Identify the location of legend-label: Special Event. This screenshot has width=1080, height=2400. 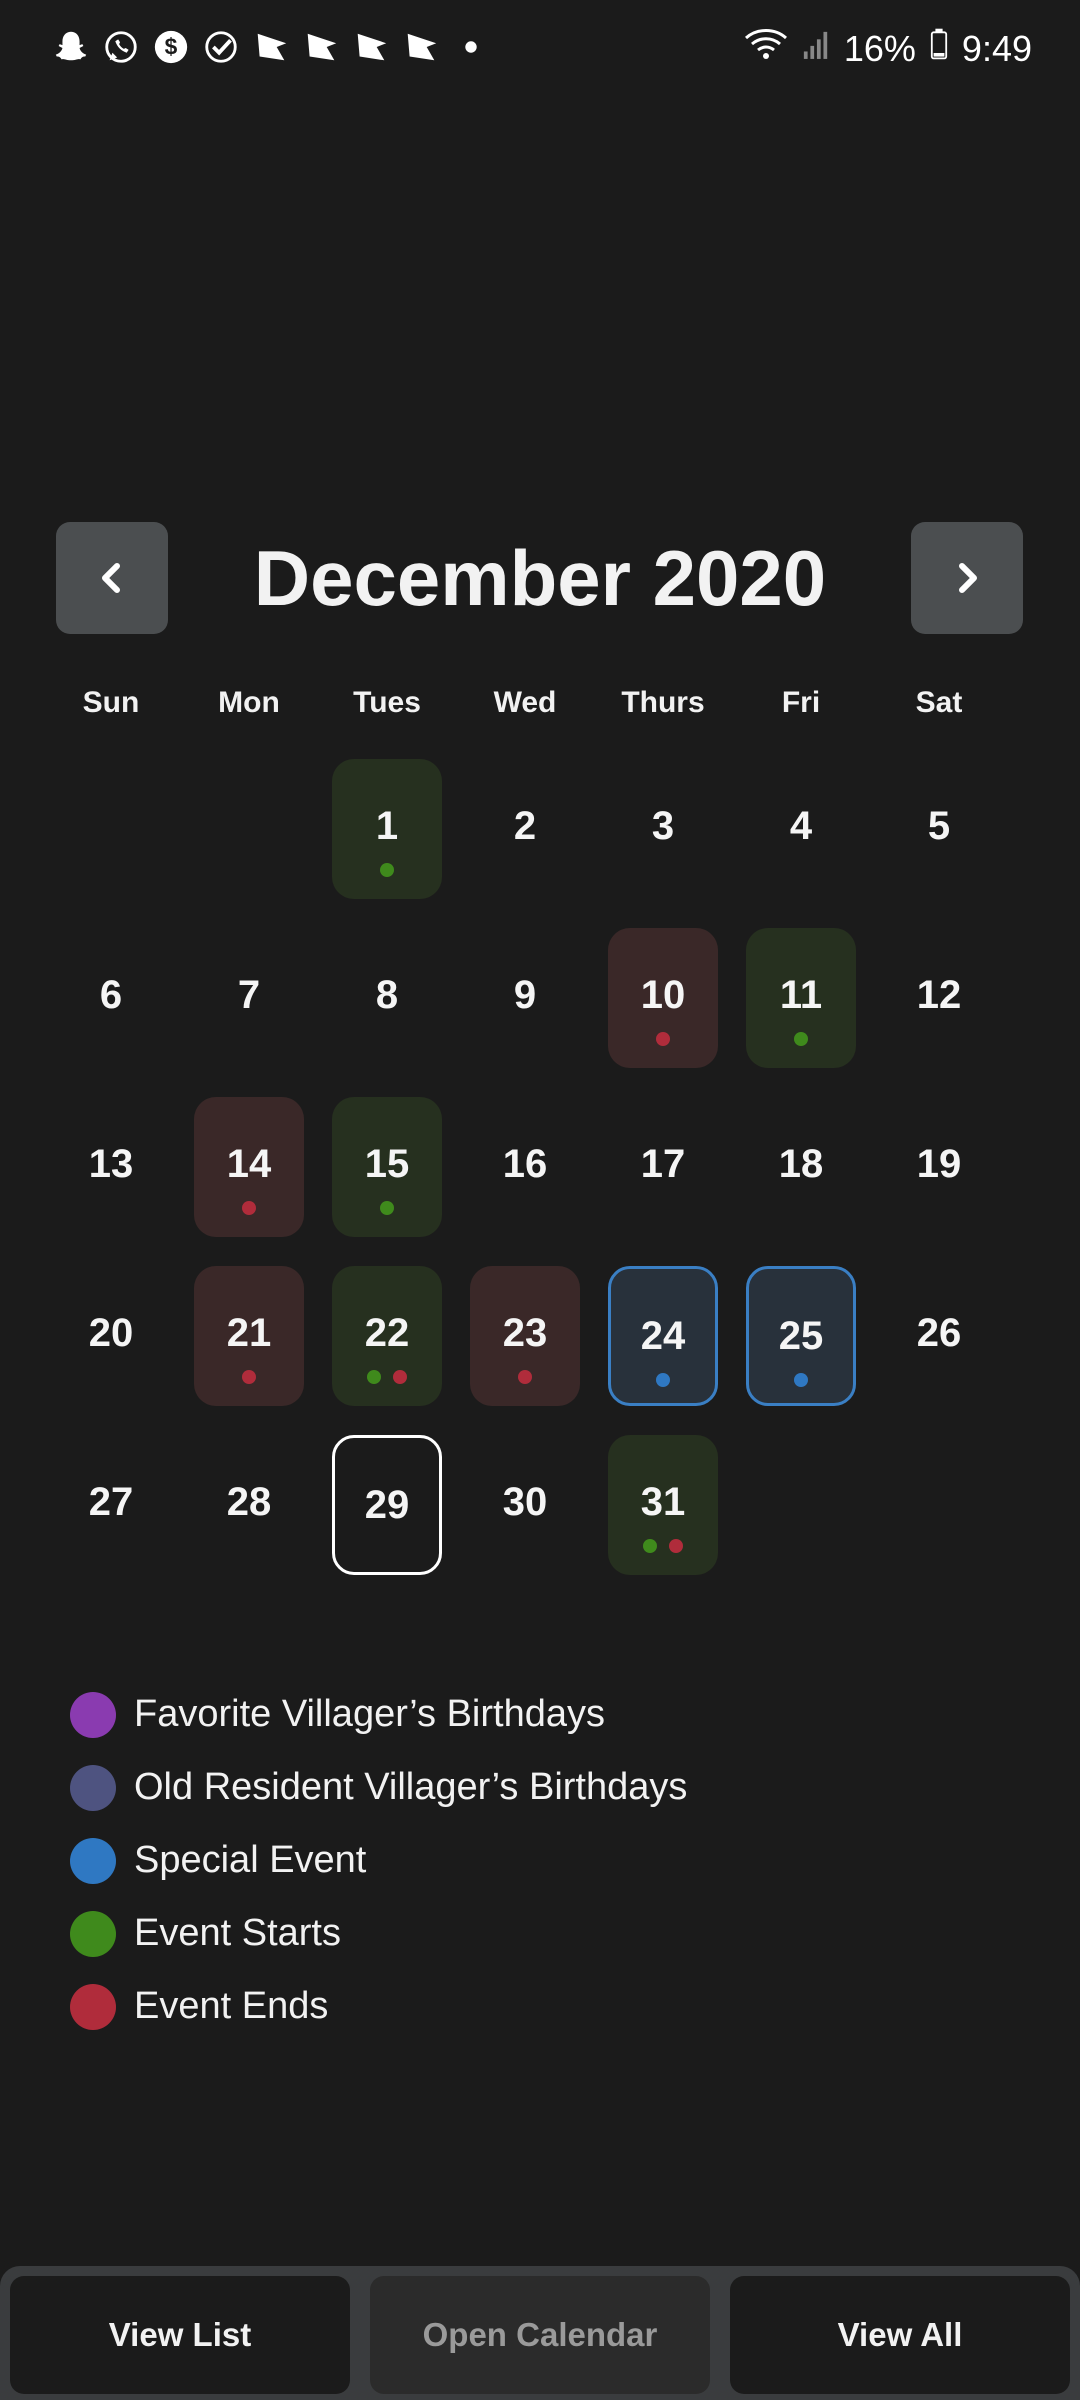
(250, 1860).